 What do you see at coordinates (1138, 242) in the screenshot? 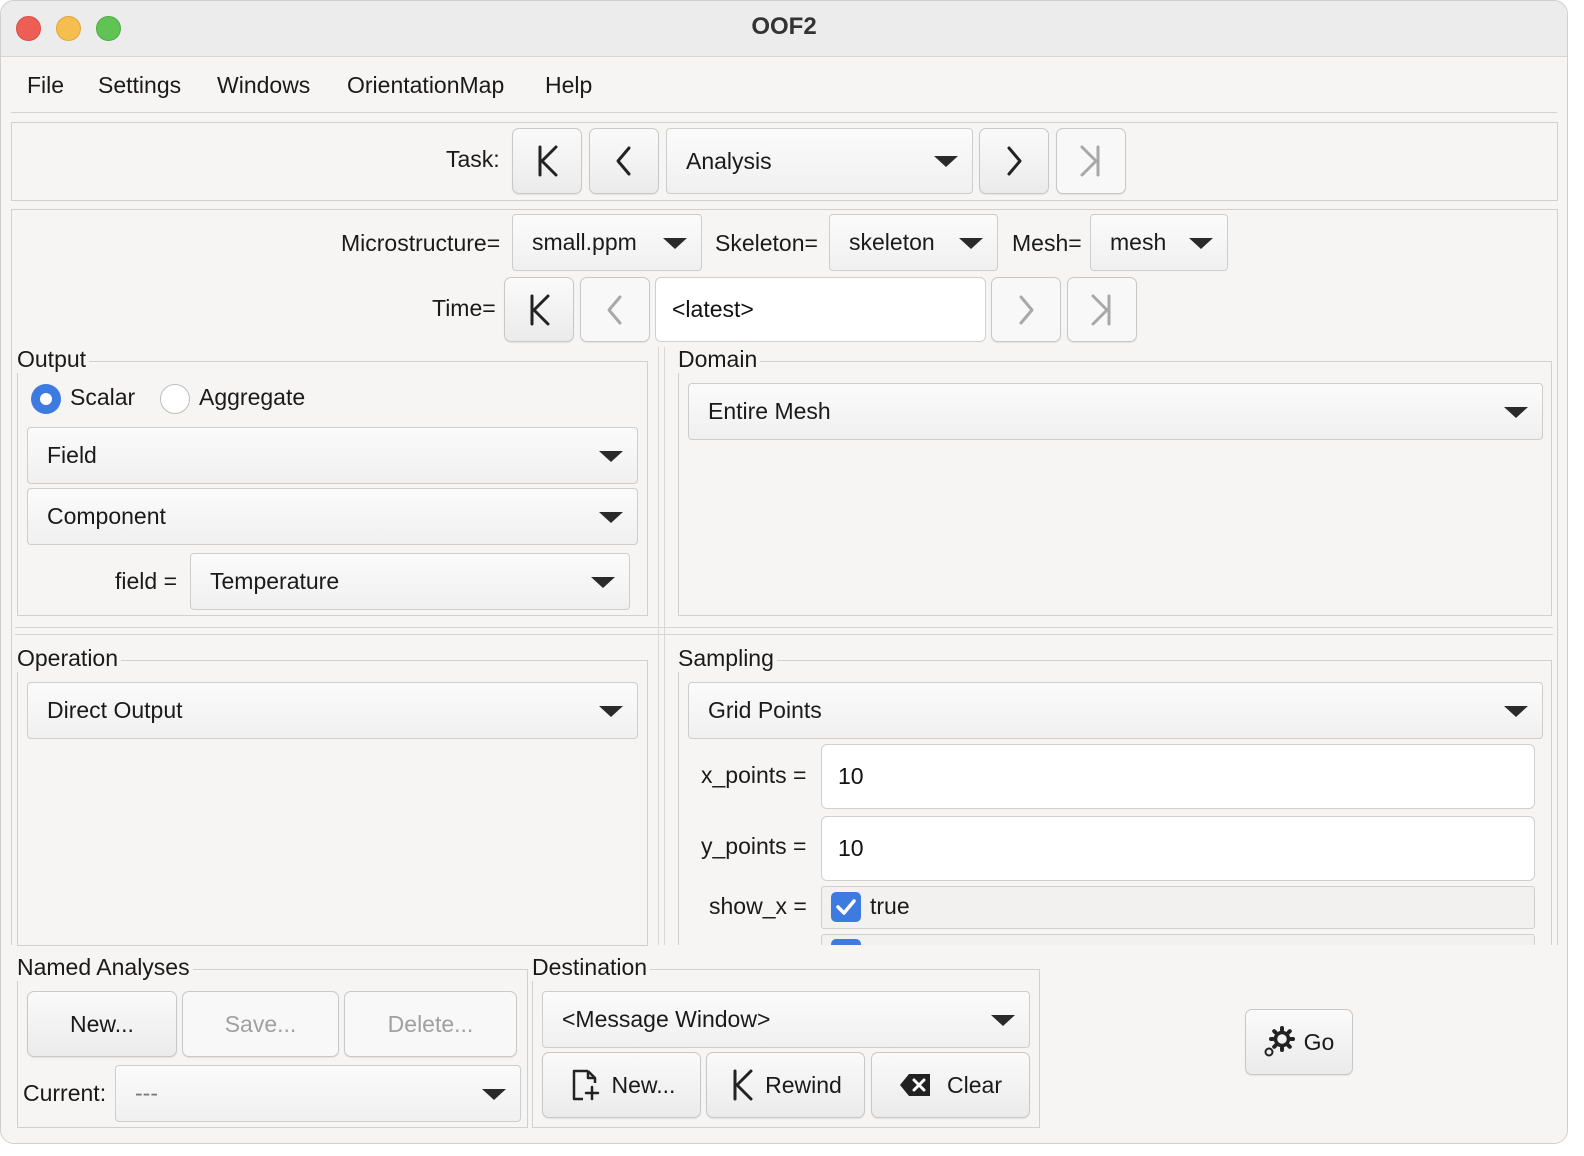
I see `mesh-value: mesh` at bounding box center [1138, 242].